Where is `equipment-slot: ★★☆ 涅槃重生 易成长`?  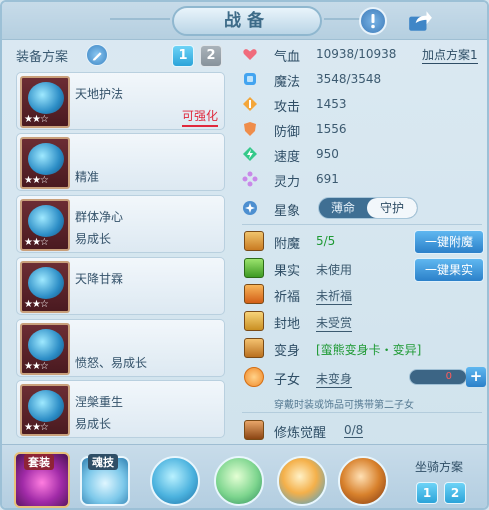 equipment-slot: ★★☆ 涅槃重生 易成长 is located at coordinates (120, 409).